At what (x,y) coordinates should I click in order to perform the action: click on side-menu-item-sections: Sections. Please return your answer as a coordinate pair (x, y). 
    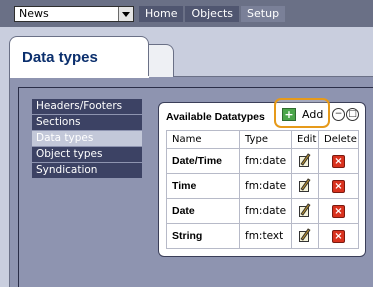
    Looking at the image, I should click on (87, 122).